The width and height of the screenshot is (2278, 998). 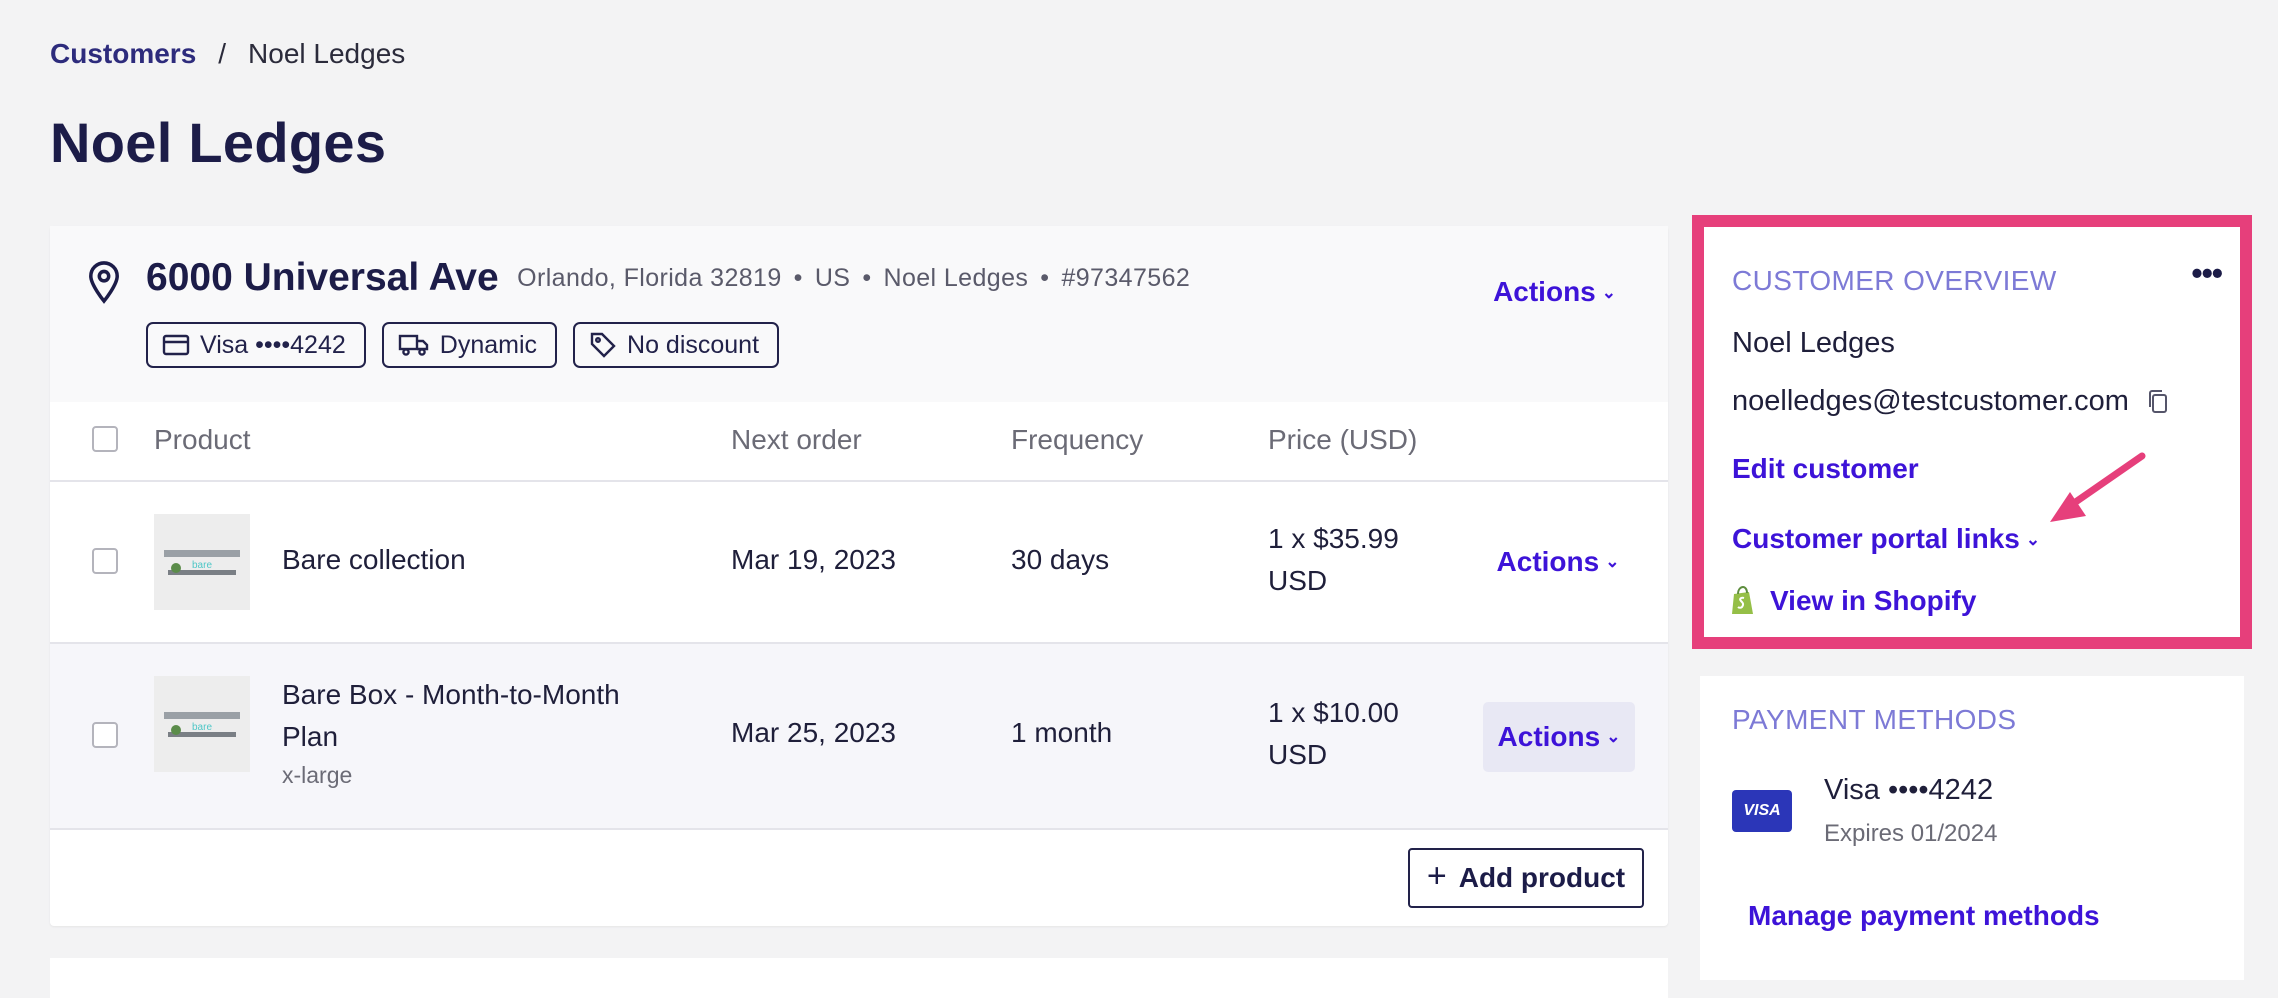 What do you see at coordinates (202, 439) in the screenshot?
I see `column-header-product: Product` at bounding box center [202, 439].